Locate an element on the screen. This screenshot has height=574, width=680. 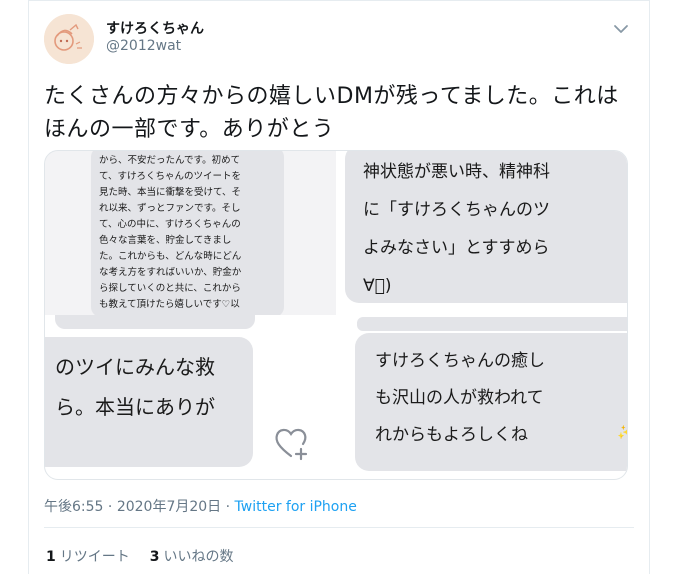
retweets-stat: 1 リツイート is located at coordinates (88, 556).